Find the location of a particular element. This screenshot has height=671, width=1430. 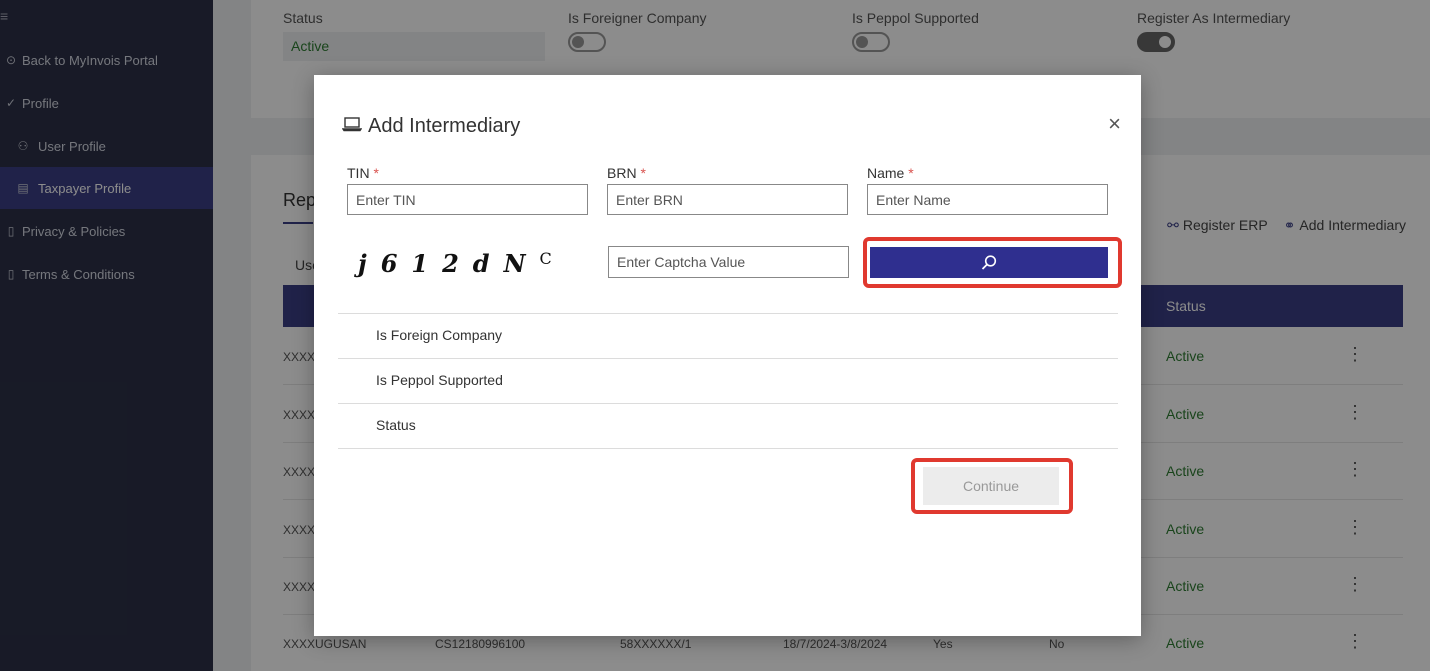

modal-title-text: Add Intermediary is located at coordinates (444, 126).